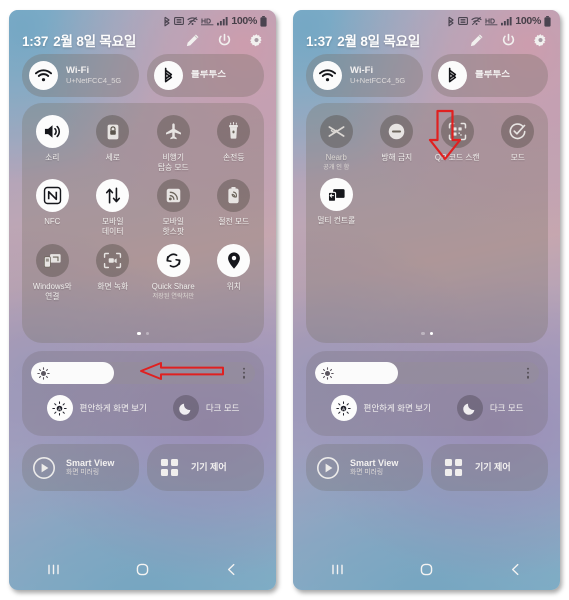 This screenshot has height=600, width=569. What do you see at coordinates (95, 41) in the screenshot?
I see `date-label: 2월 8일 목요일` at bounding box center [95, 41].